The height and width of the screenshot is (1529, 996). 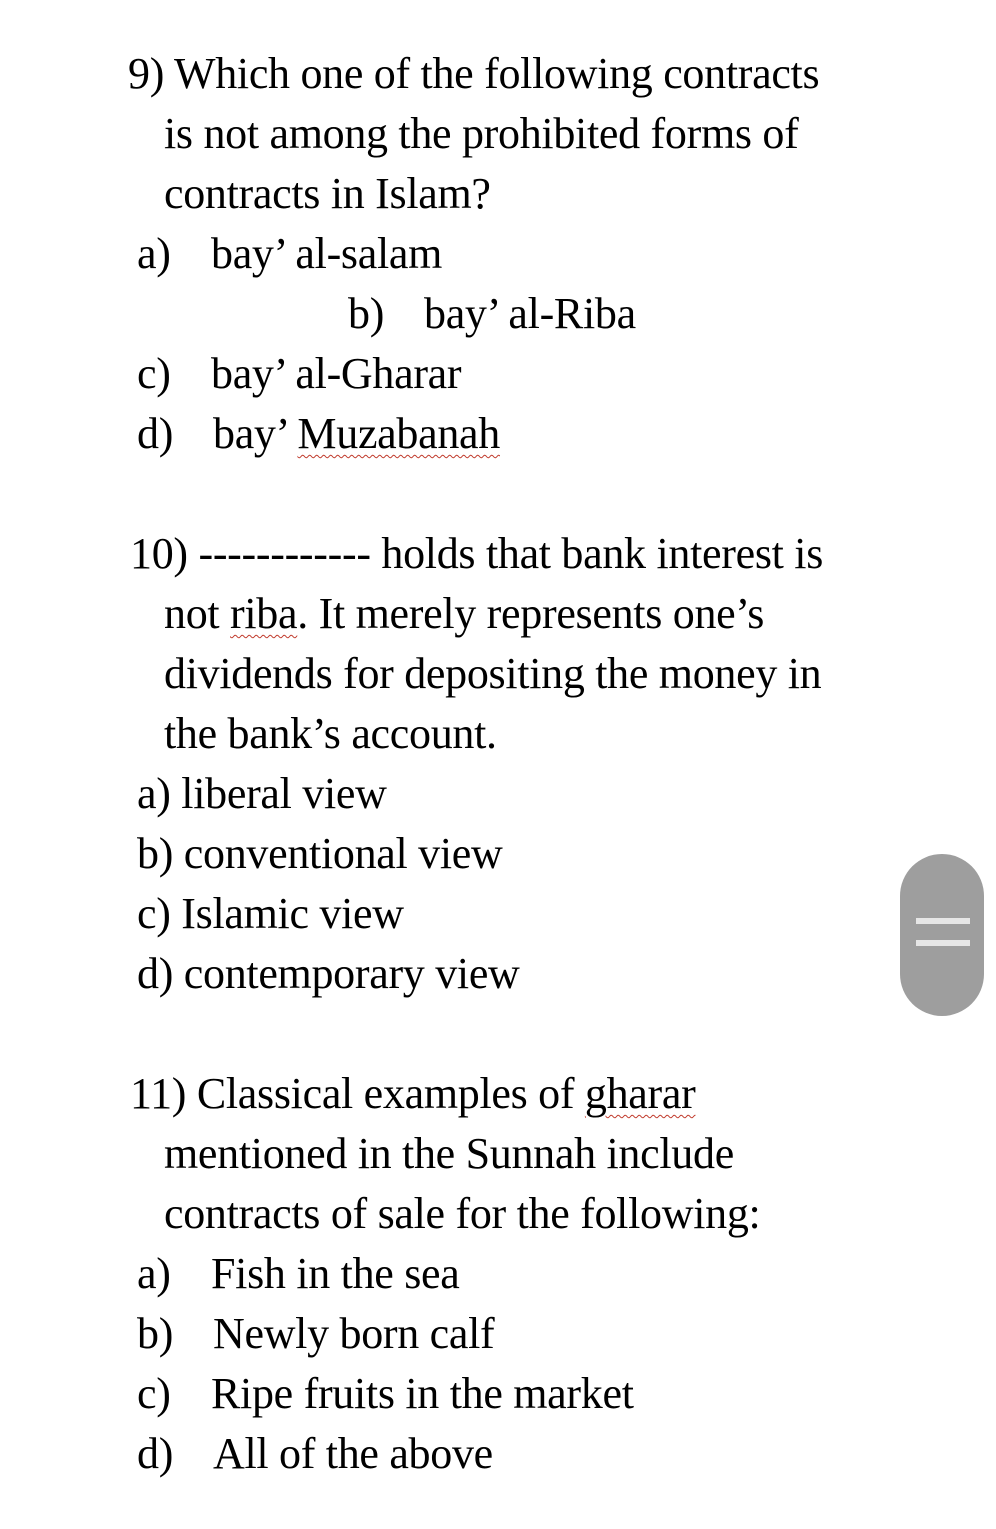 I want to click on stem-text: Classical examples of, so click(x=390, y=1093).